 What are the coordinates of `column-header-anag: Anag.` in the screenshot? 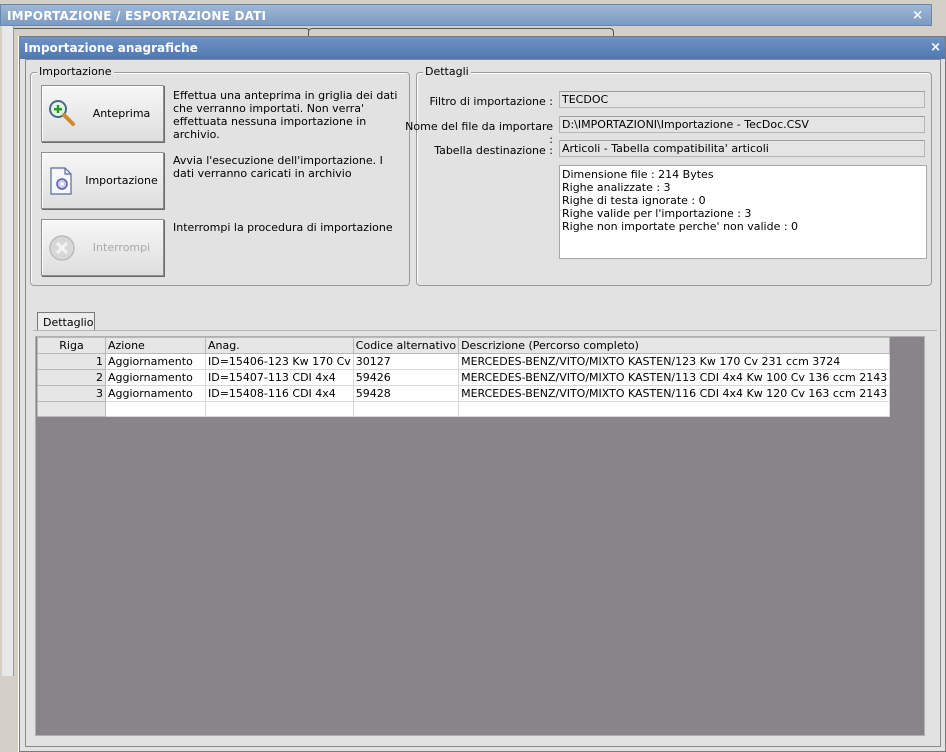 It's located at (279, 345).